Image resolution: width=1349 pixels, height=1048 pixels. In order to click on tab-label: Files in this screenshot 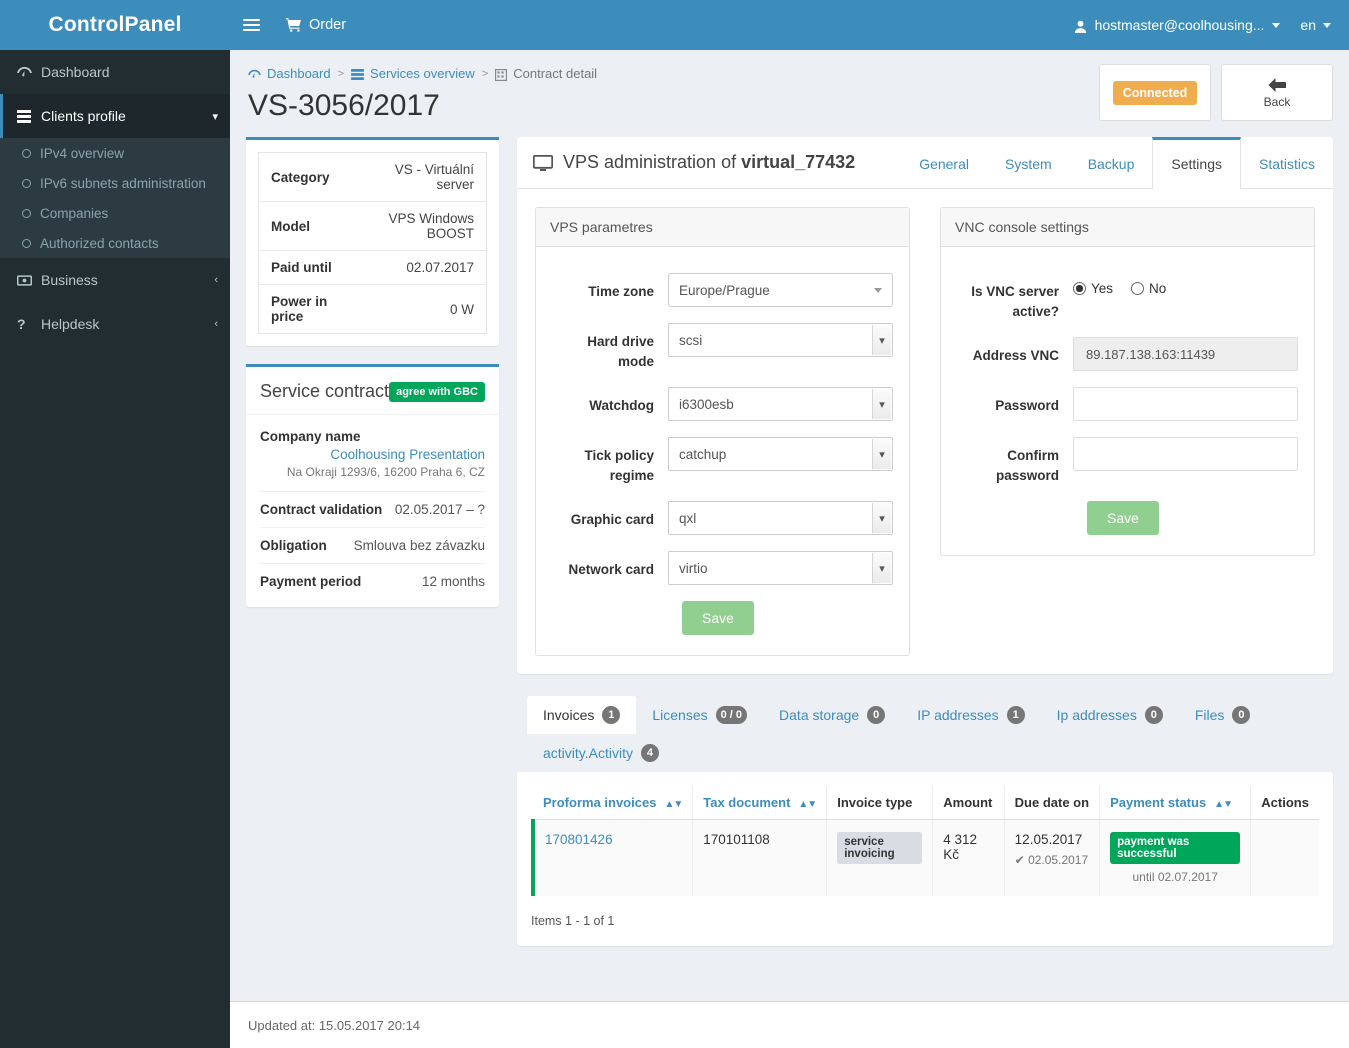, I will do `click(1209, 715)`.